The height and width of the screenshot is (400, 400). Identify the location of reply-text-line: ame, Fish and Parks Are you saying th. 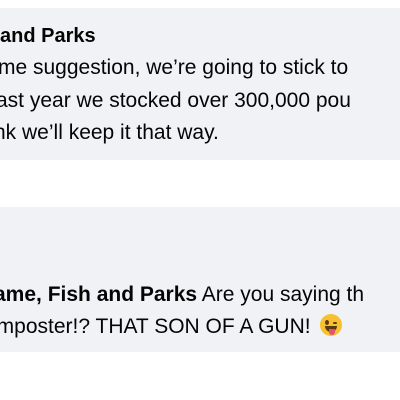
(182, 295).